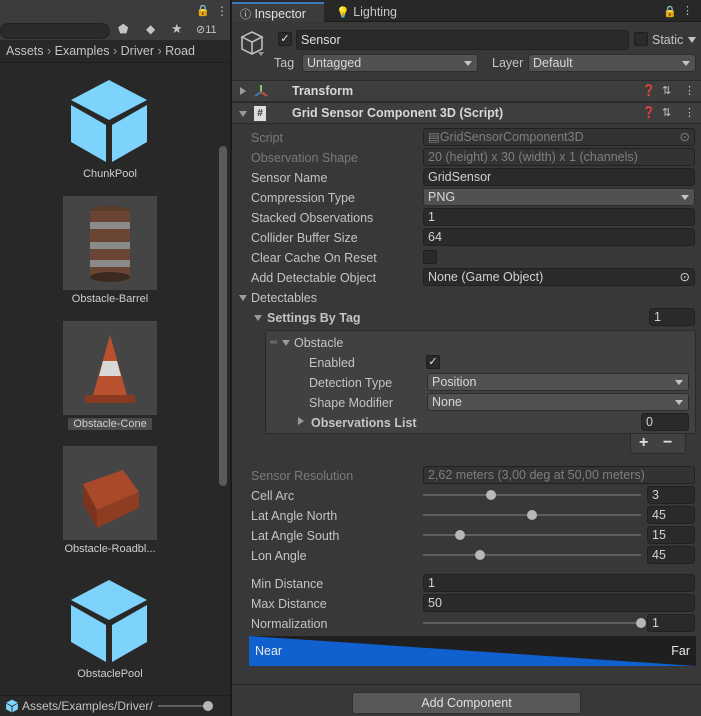 This screenshot has width=701, height=716. I want to click on max-dist-label: Max Distance, so click(289, 604).